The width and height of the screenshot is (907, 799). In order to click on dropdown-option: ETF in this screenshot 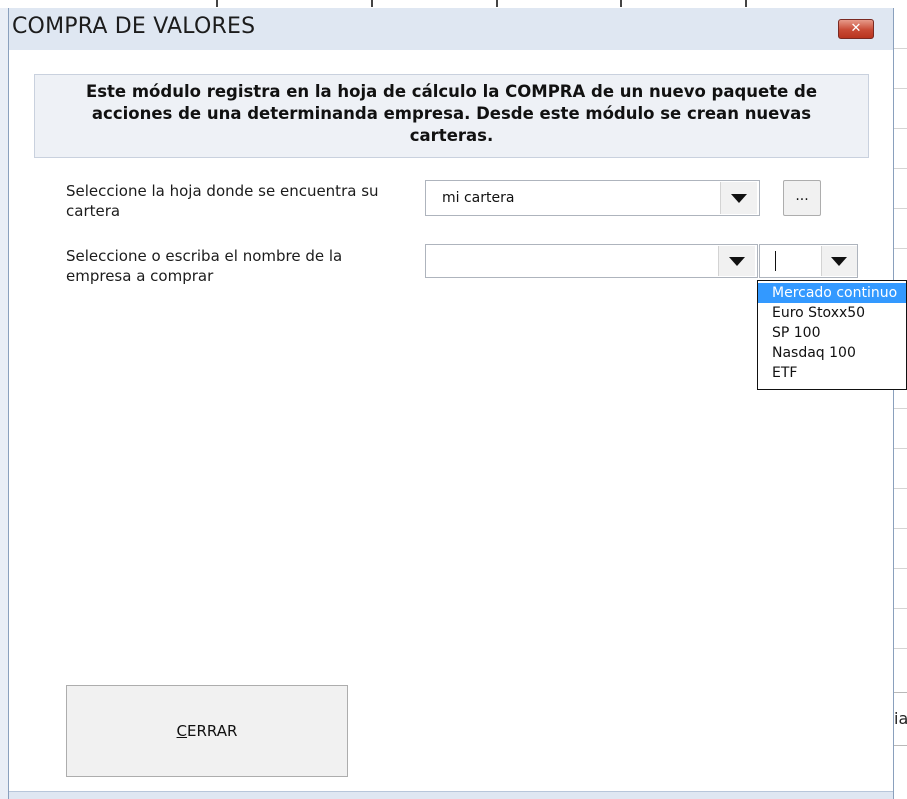, I will do `click(832, 373)`.